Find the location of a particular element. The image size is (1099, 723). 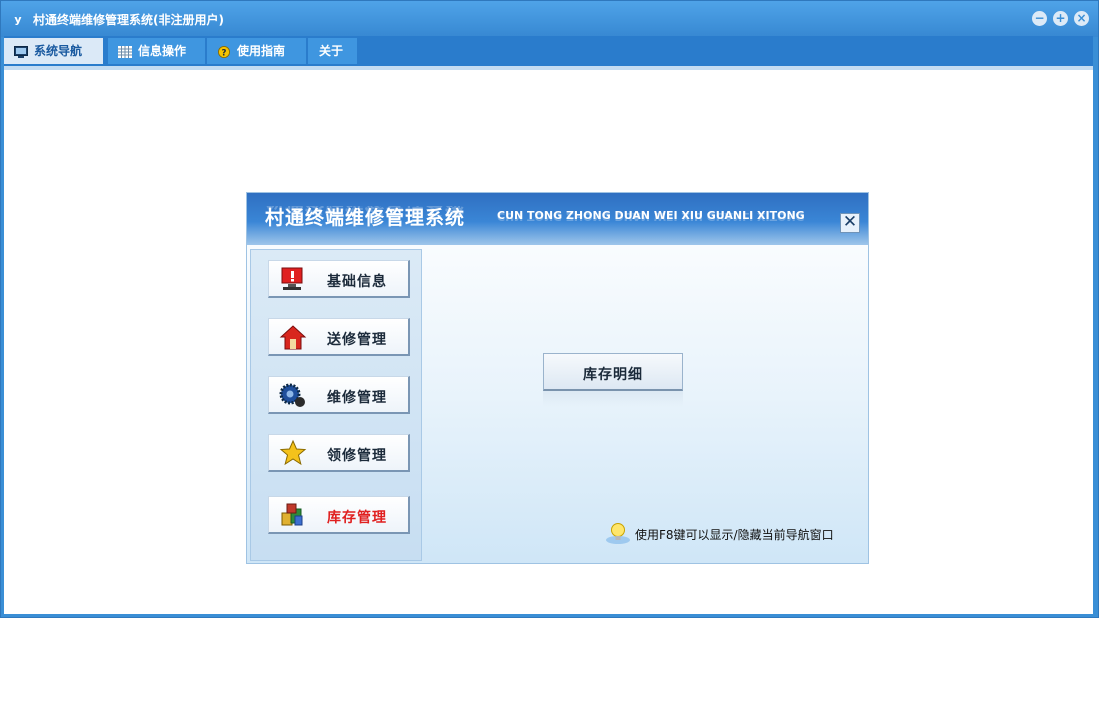

tab-about: 关于 is located at coordinates (333, 51).